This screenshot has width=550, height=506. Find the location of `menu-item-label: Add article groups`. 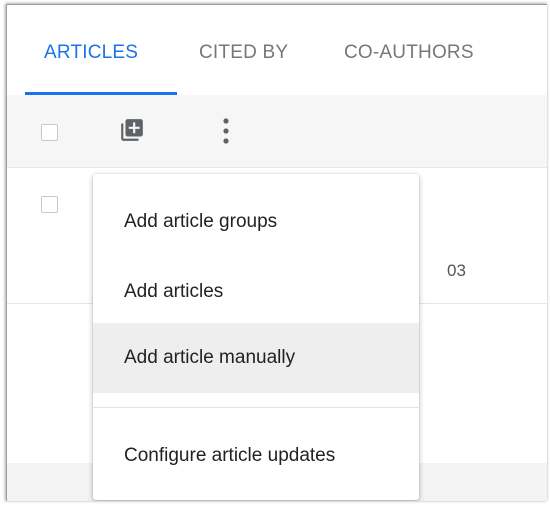

menu-item-label: Add article groups is located at coordinates (201, 221).